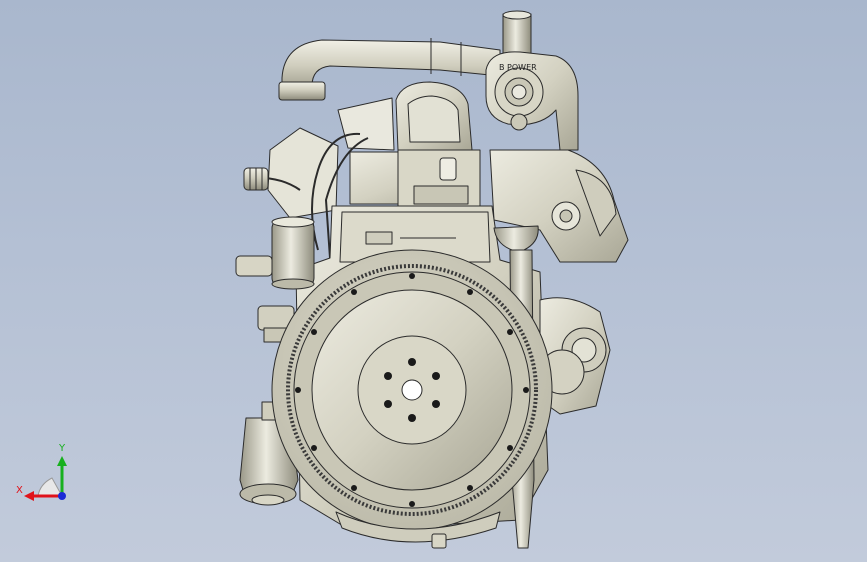 The image size is (867, 562). I want to click on valve-cover, so click(434, 116).